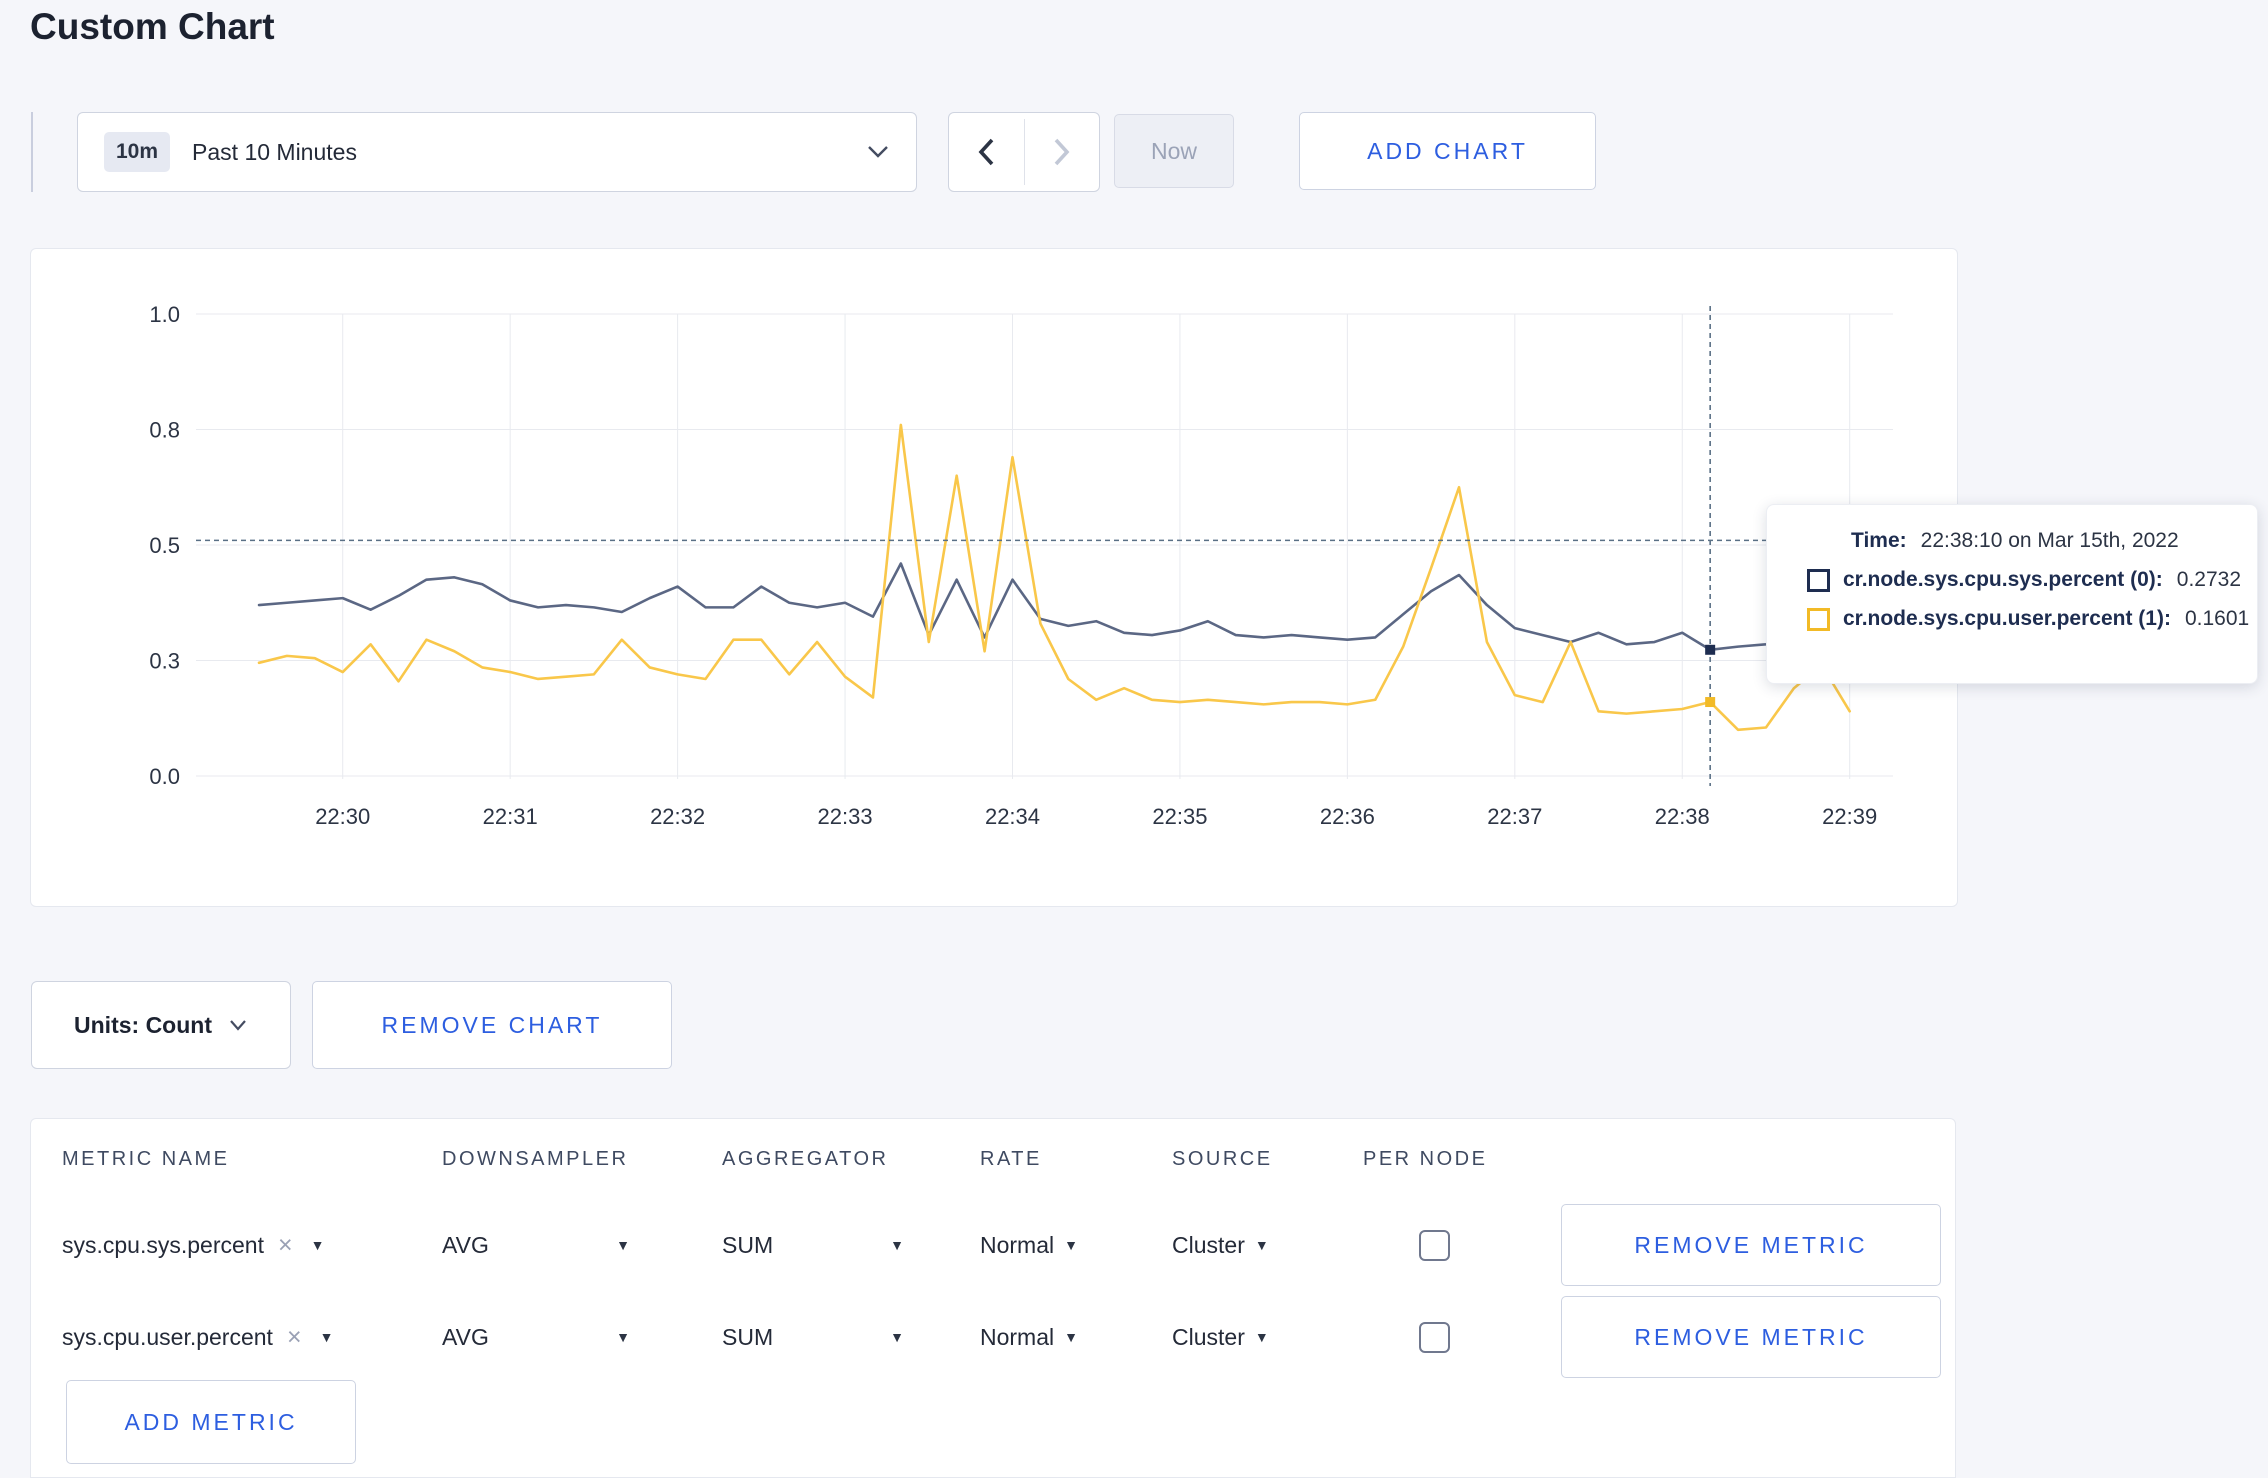  I want to click on x-tick-label: 22:35, so click(1179, 816).